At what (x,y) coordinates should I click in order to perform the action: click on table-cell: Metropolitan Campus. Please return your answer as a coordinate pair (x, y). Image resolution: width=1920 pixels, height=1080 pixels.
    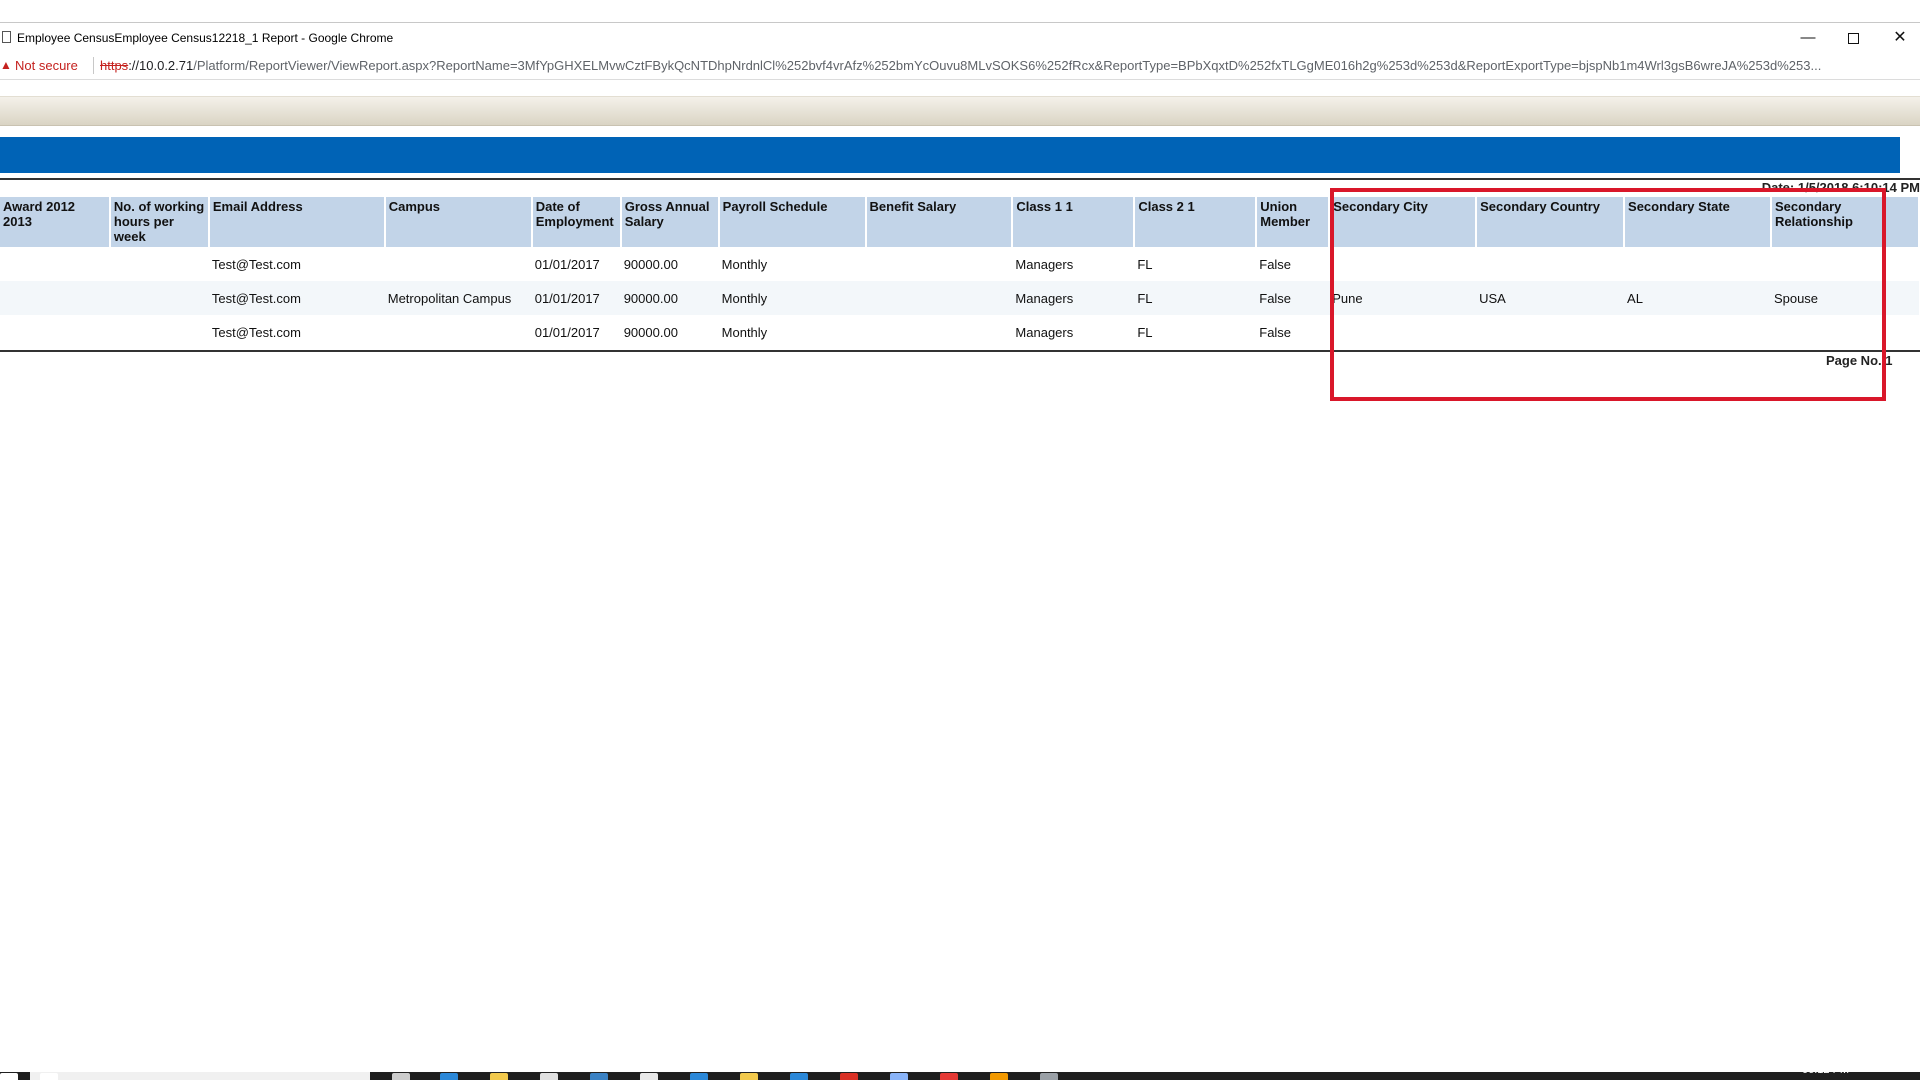
    Looking at the image, I should click on (458, 298).